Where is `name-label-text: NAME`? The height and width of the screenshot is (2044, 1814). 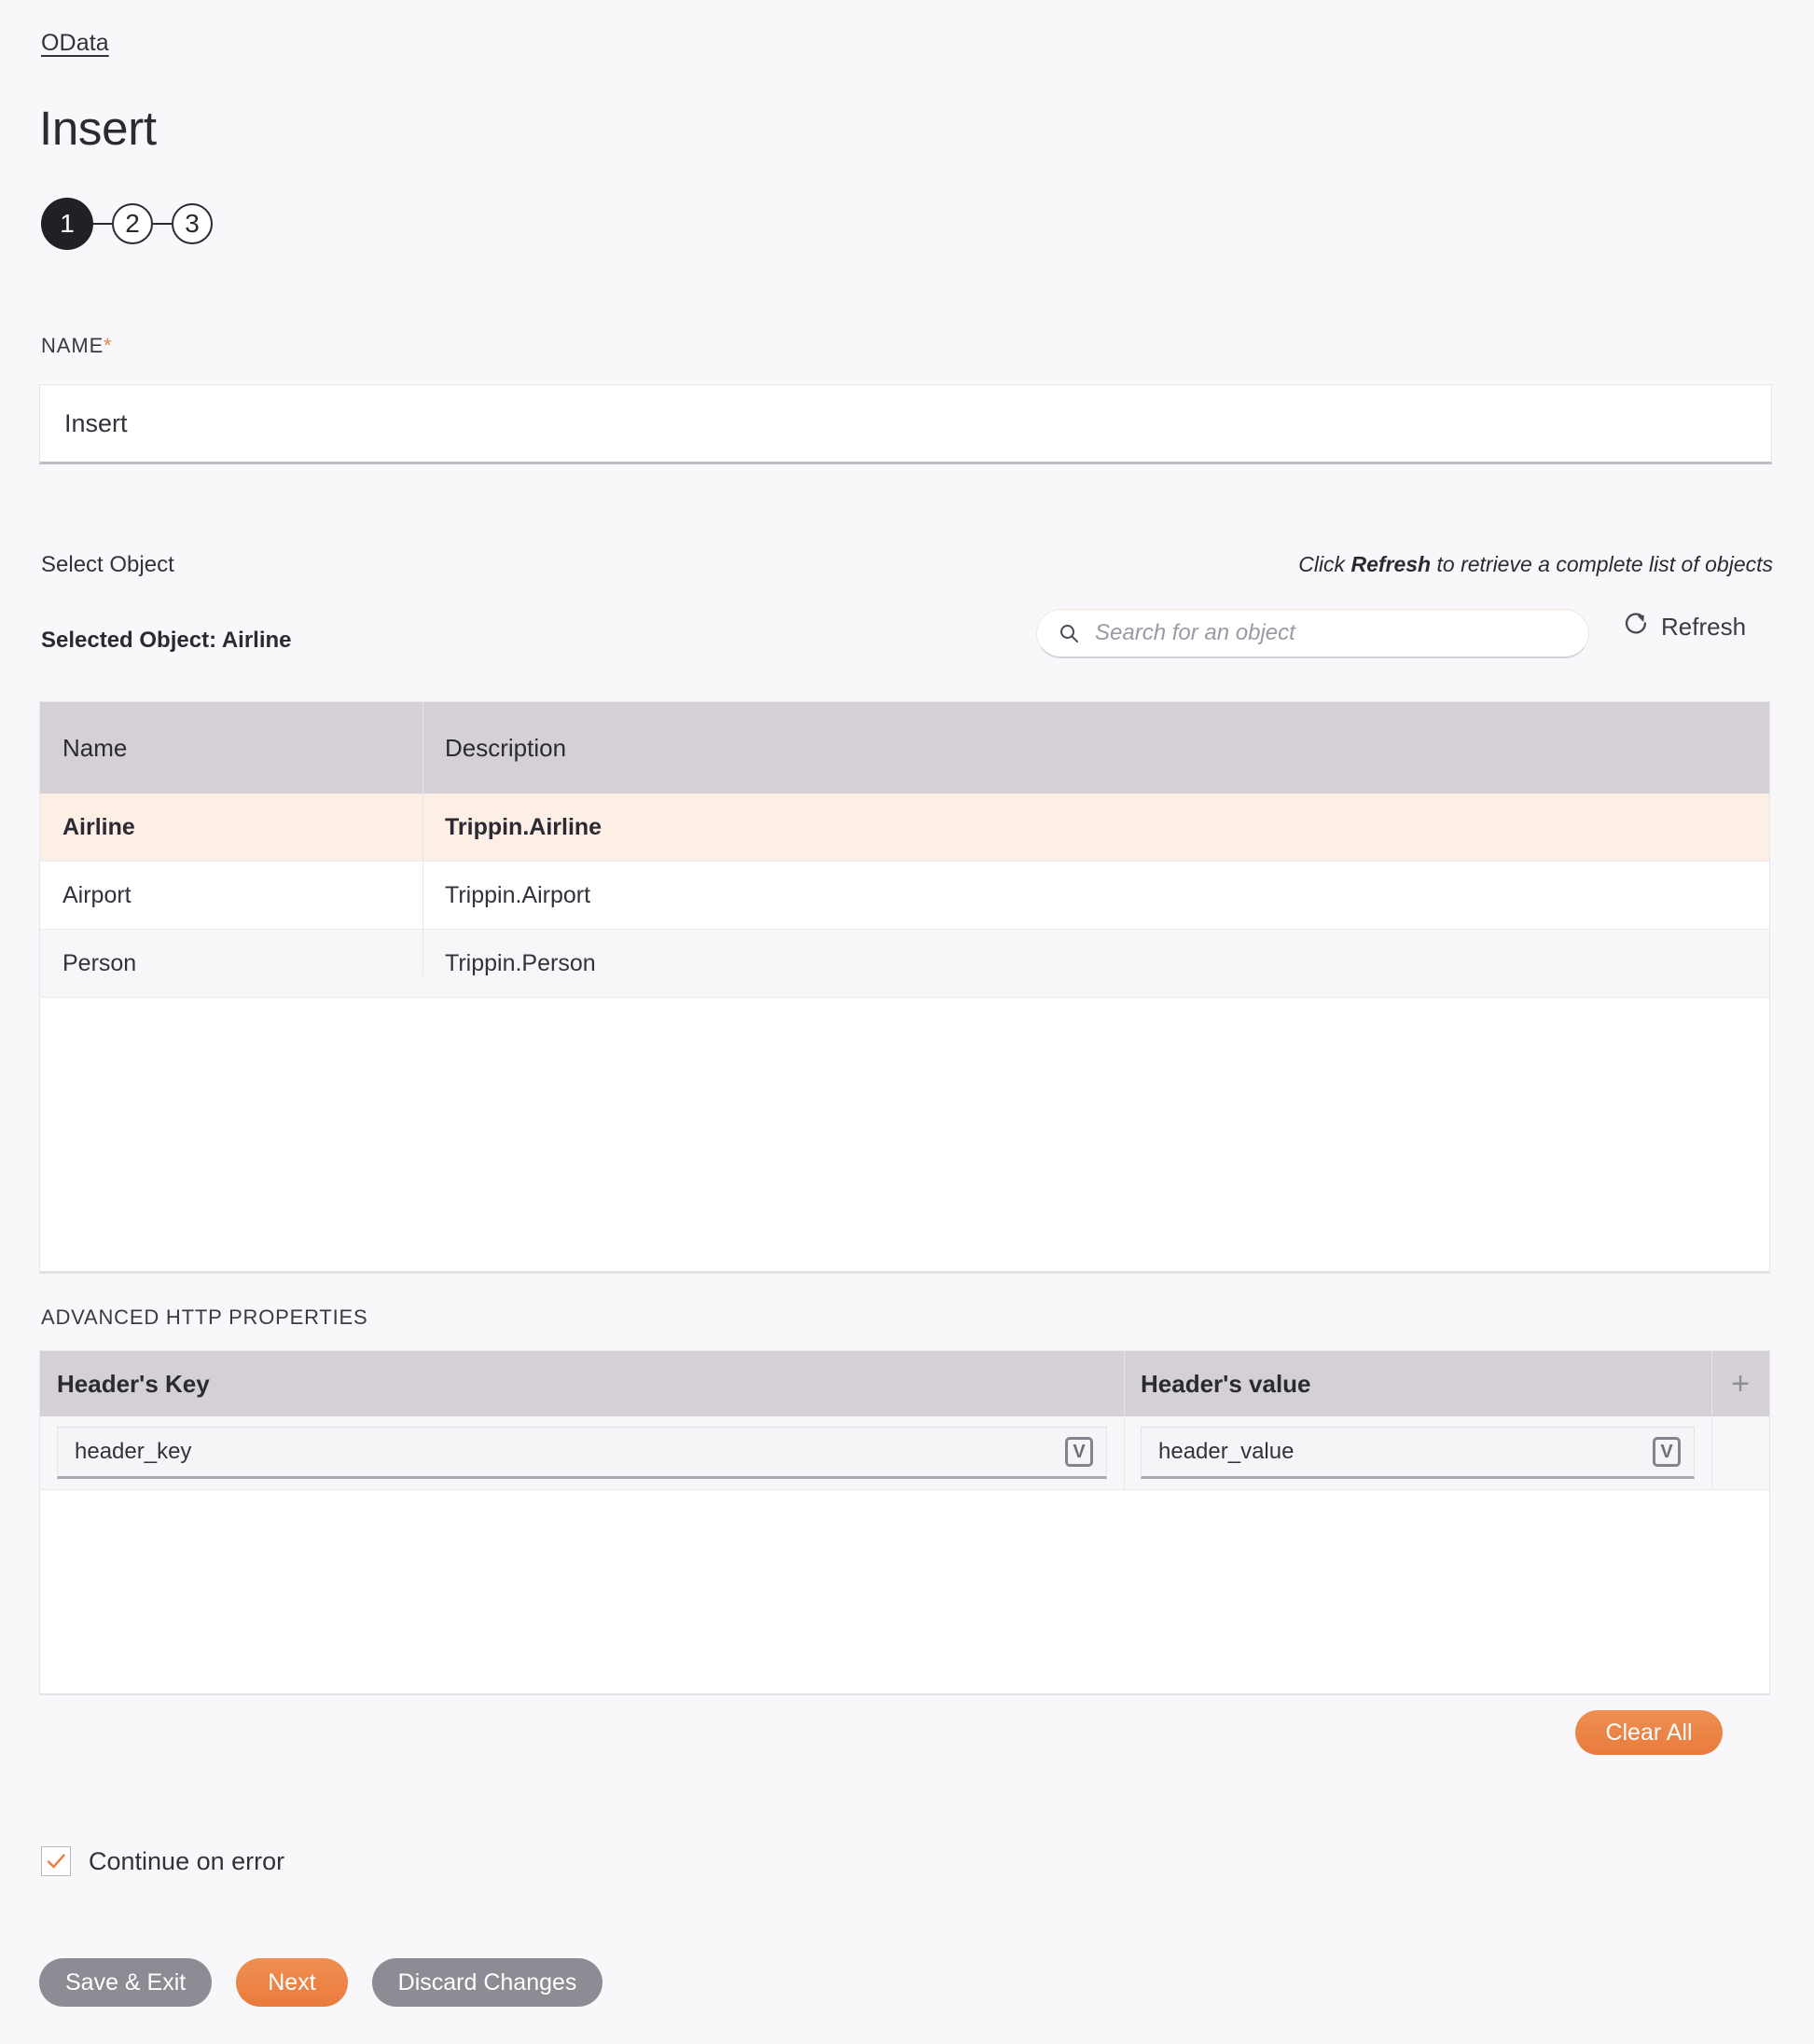 name-label-text: NAME is located at coordinates (72, 345).